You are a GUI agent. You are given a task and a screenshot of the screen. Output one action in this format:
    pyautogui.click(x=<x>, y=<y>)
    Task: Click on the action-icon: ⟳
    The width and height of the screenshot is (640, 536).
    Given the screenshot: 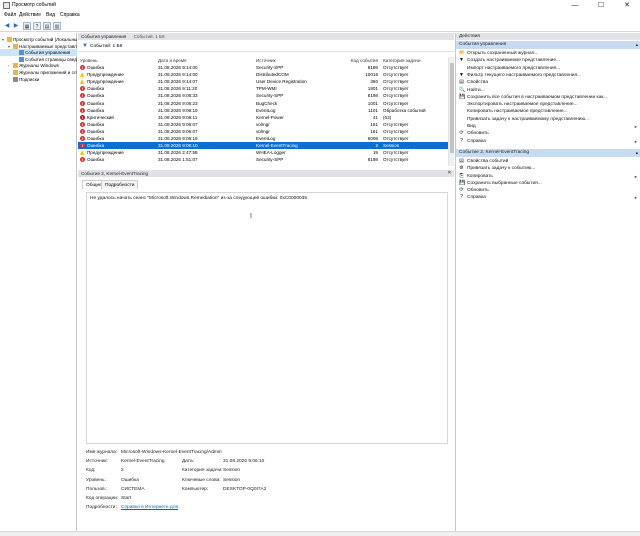 What is the action you would take?
    pyautogui.click(x=461, y=133)
    